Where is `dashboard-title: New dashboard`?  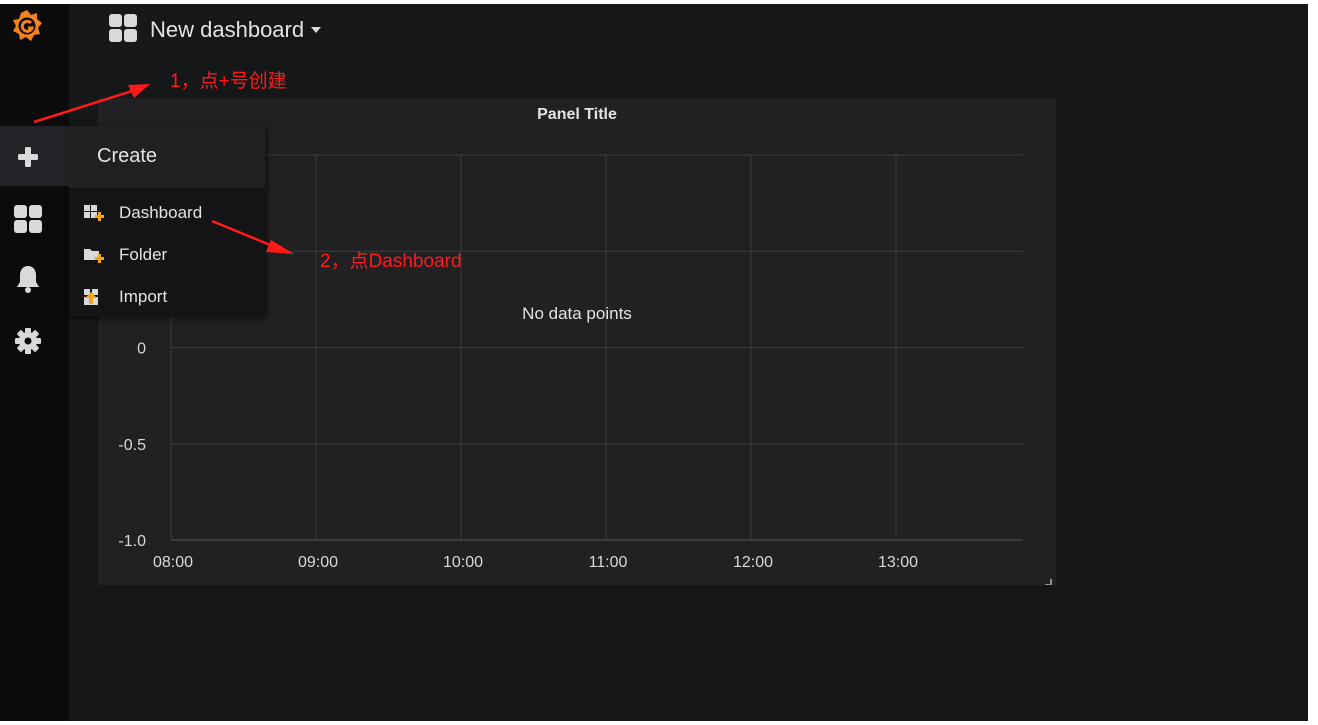
dashboard-title: New dashboard is located at coordinates (227, 29).